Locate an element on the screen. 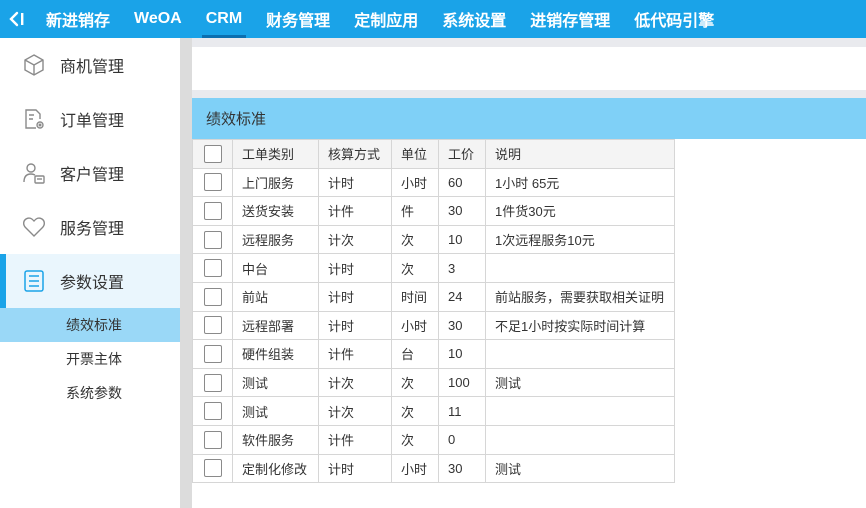 The width and height of the screenshot is (866, 508). sidebar-item-parameter-settings: 参数设置 is located at coordinates (90, 281).